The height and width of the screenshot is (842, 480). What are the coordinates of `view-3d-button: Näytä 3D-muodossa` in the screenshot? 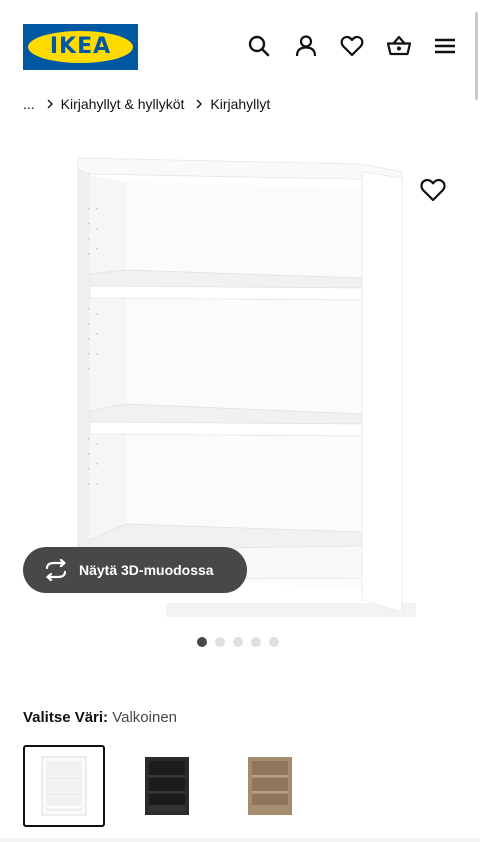 It's located at (135, 570).